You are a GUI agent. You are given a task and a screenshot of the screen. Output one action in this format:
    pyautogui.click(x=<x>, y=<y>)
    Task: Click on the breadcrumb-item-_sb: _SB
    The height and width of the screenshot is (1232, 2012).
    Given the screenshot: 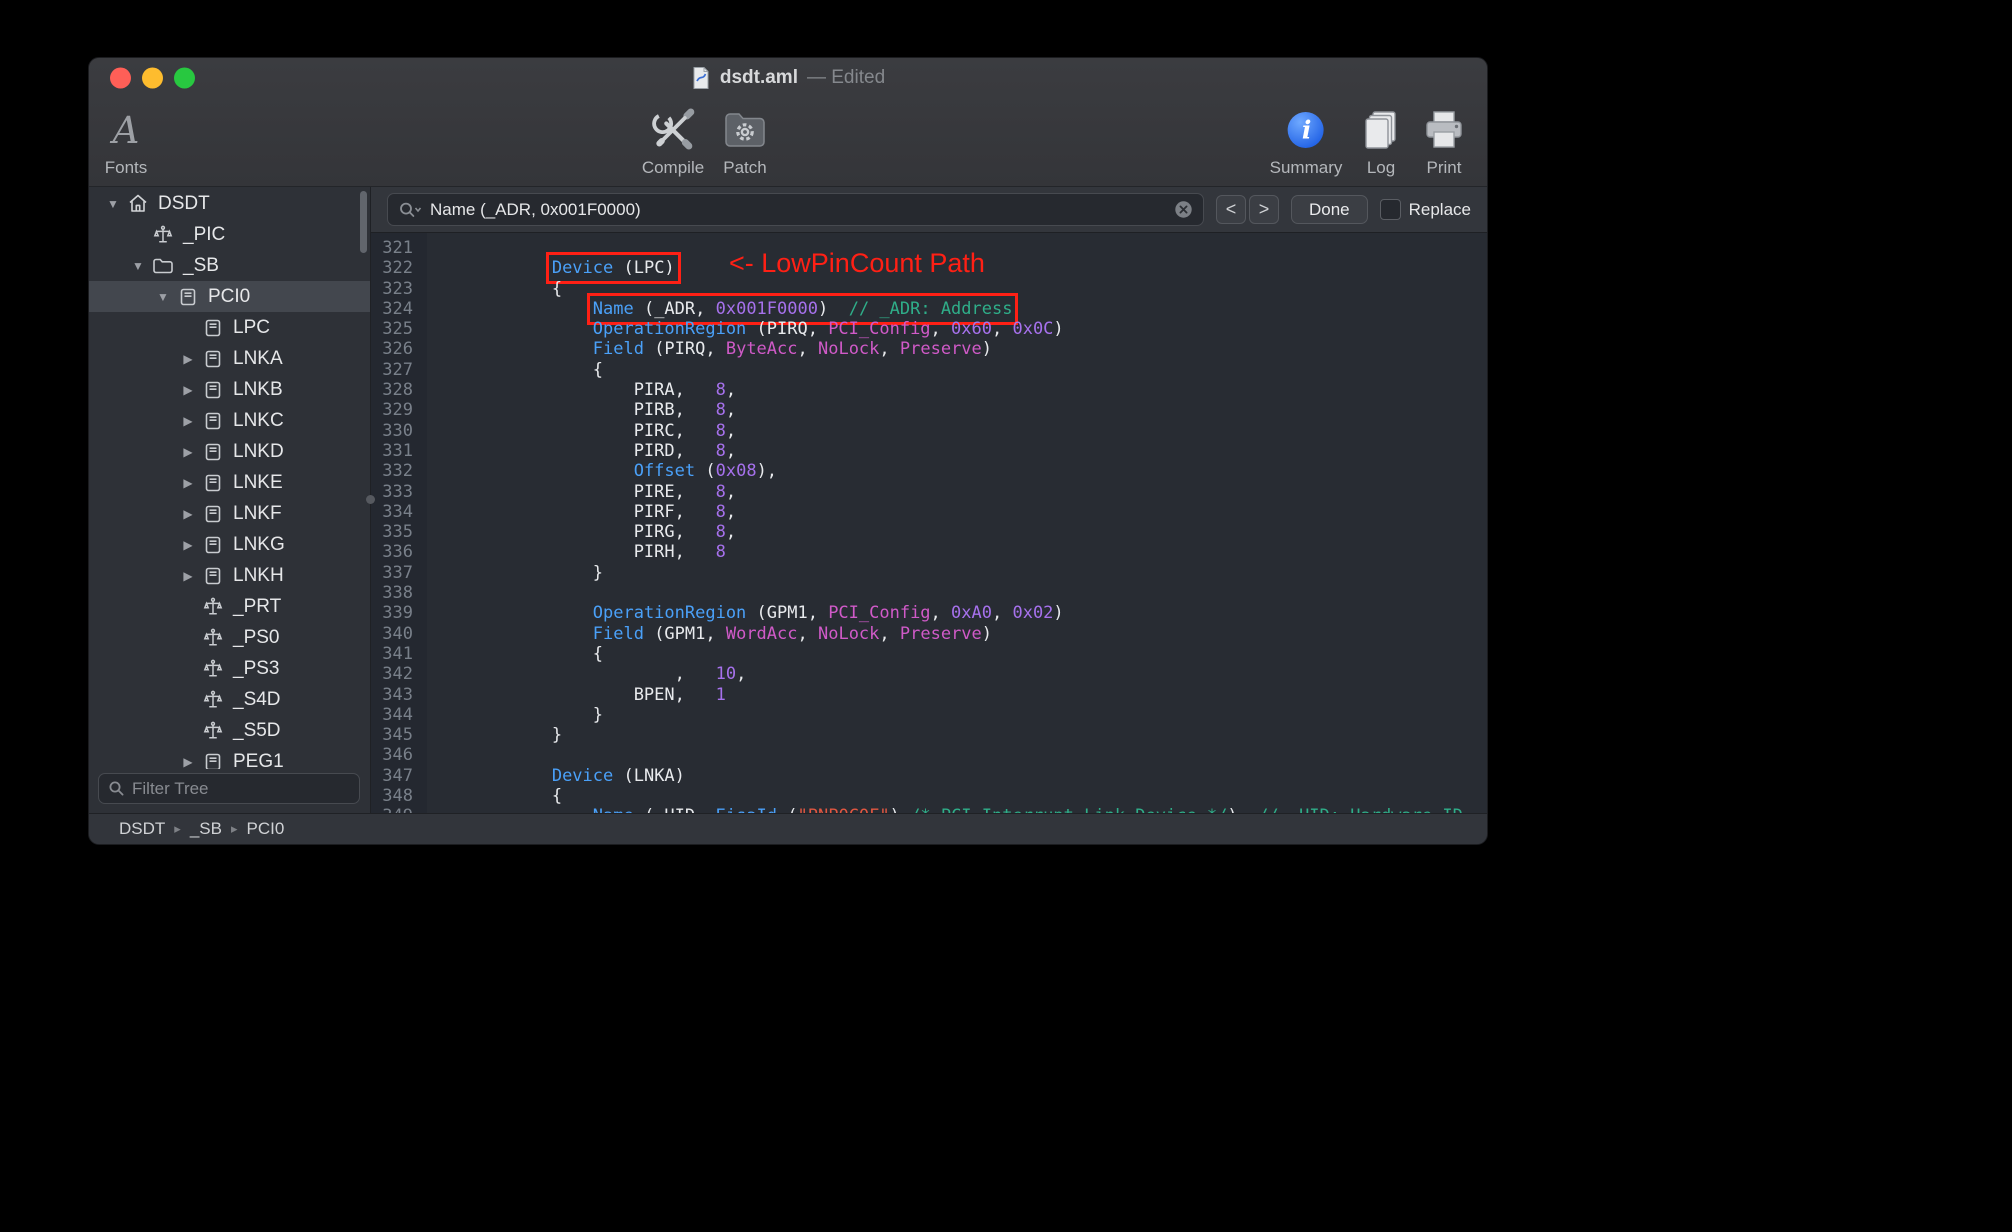 What is the action you would take?
    pyautogui.click(x=206, y=829)
    